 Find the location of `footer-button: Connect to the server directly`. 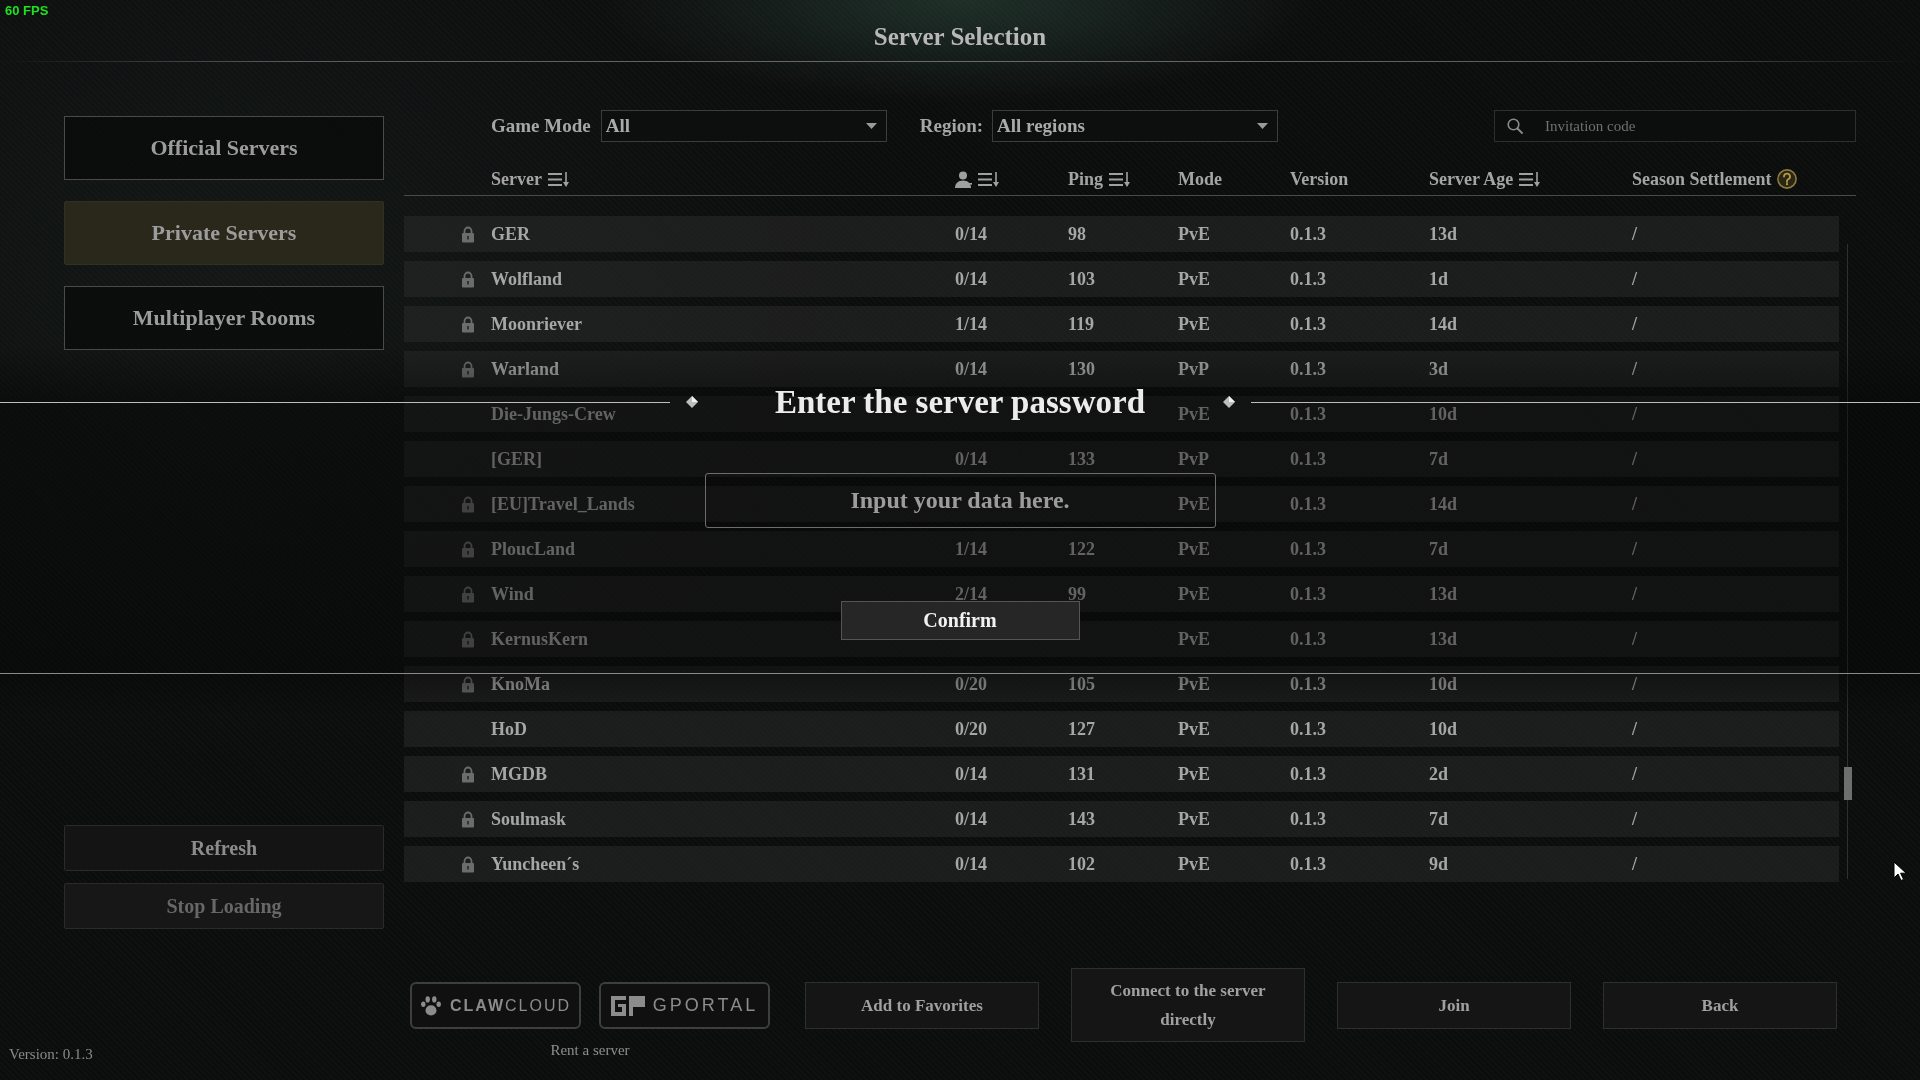

footer-button: Connect to the server directly is located at coordinates (1188, 1005).